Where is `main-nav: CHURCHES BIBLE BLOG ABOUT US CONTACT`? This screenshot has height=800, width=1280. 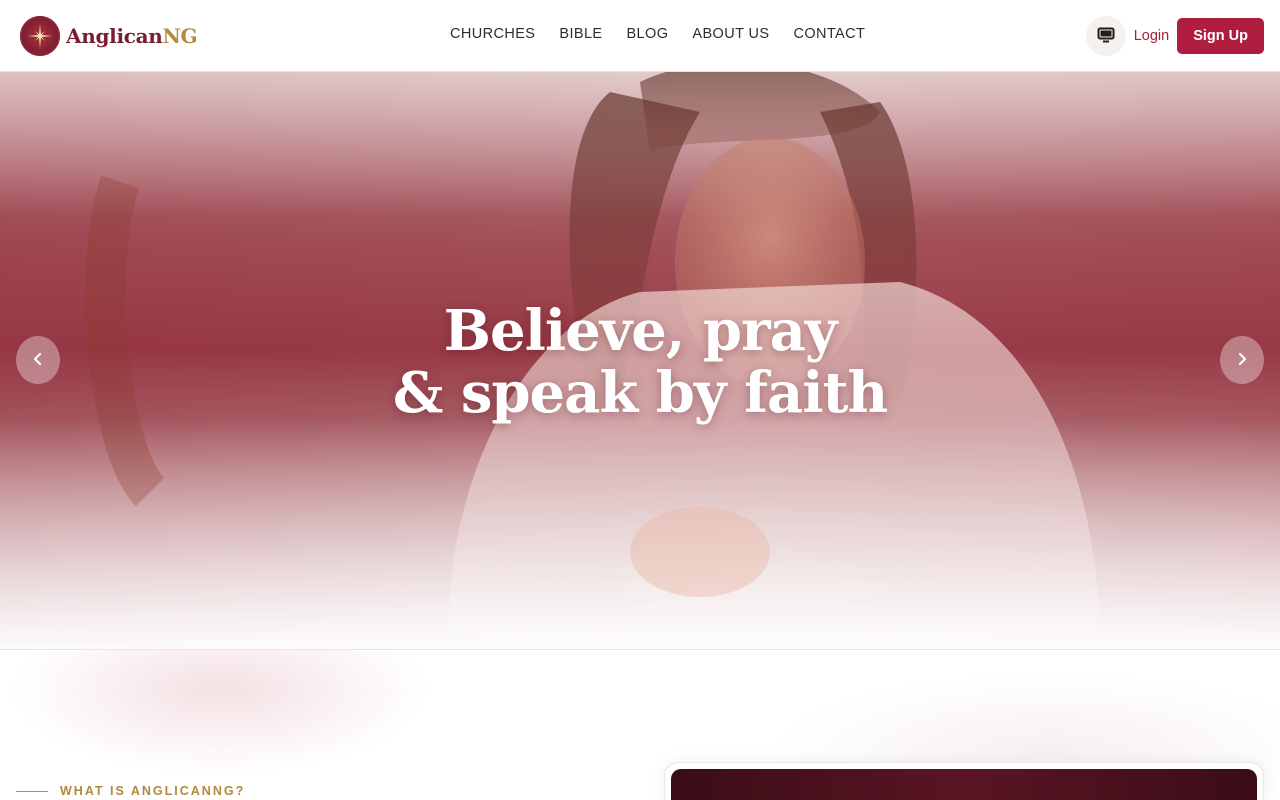 main-nav: CHURCHES BIBLE BLOG ABOUT US CONTACT is located at coordinates (657, 34).